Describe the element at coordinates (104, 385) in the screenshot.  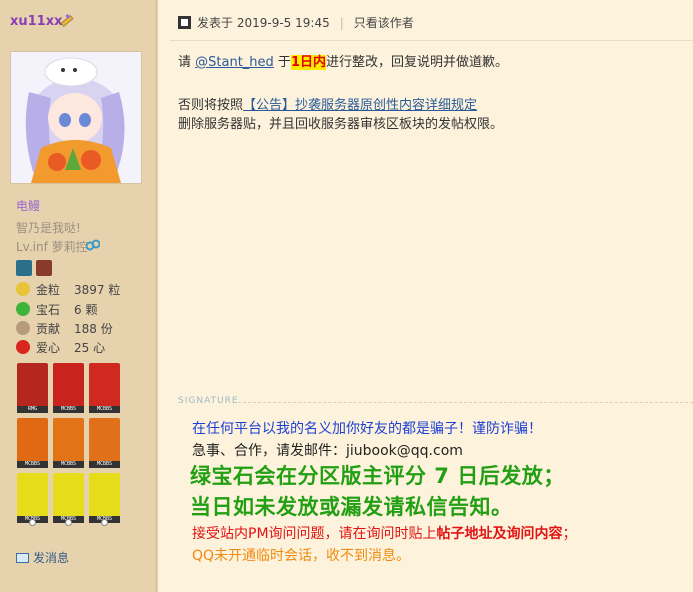
I see `windows-medal-icon` at that location.